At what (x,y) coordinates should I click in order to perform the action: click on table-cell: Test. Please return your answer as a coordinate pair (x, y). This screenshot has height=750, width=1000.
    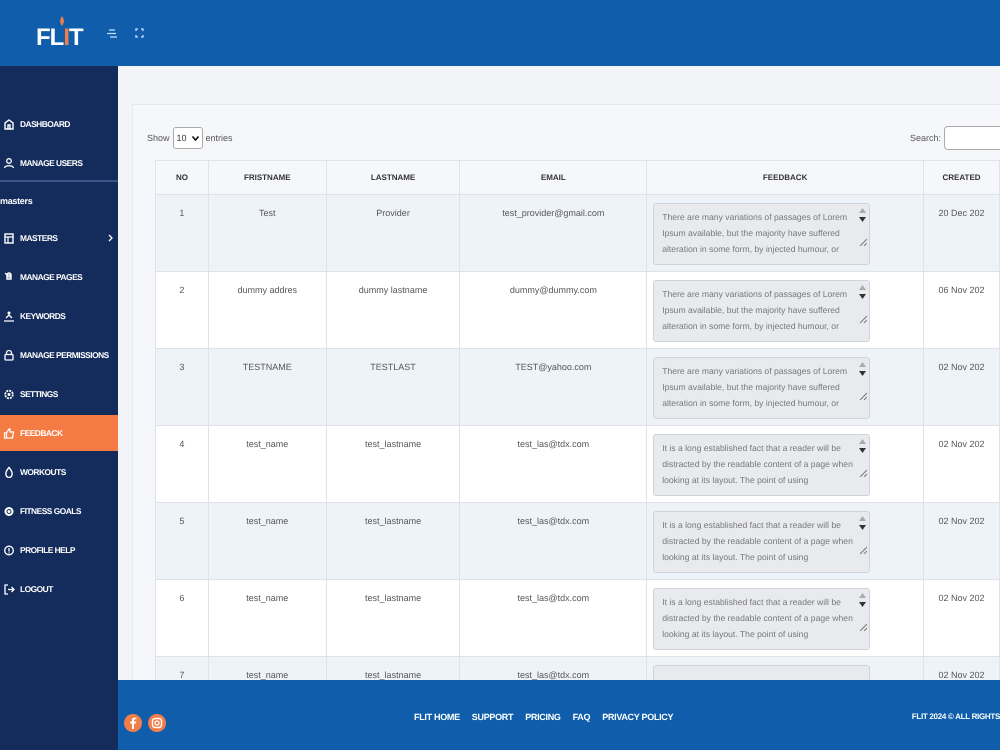
    Looking at the image, I should click on (267, 213).